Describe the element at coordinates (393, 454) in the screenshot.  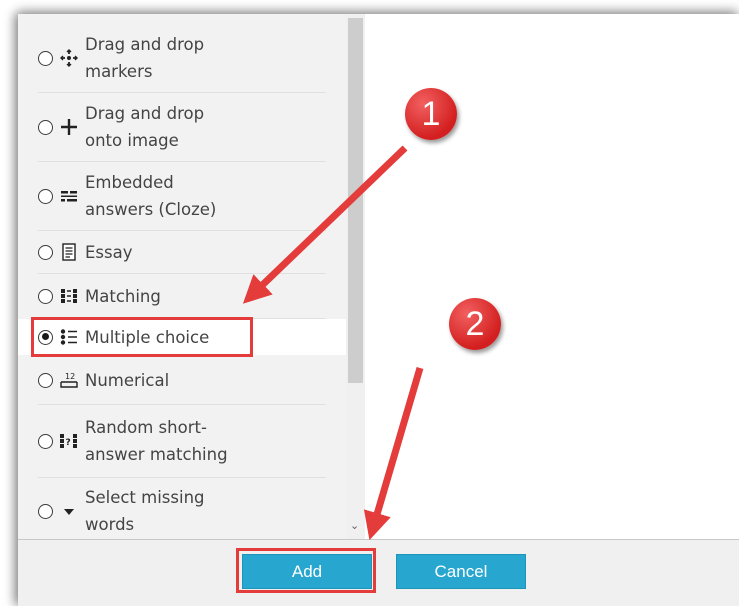
I see `arrow-to-add-button` at that location.